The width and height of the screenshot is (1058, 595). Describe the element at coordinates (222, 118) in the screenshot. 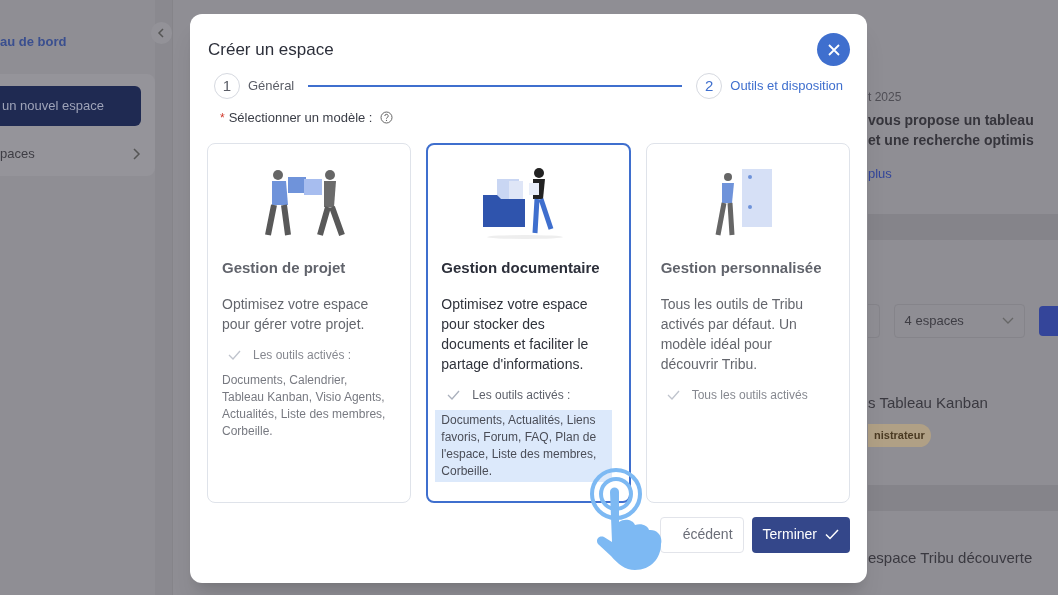

I see `required-mark: *` at that location.